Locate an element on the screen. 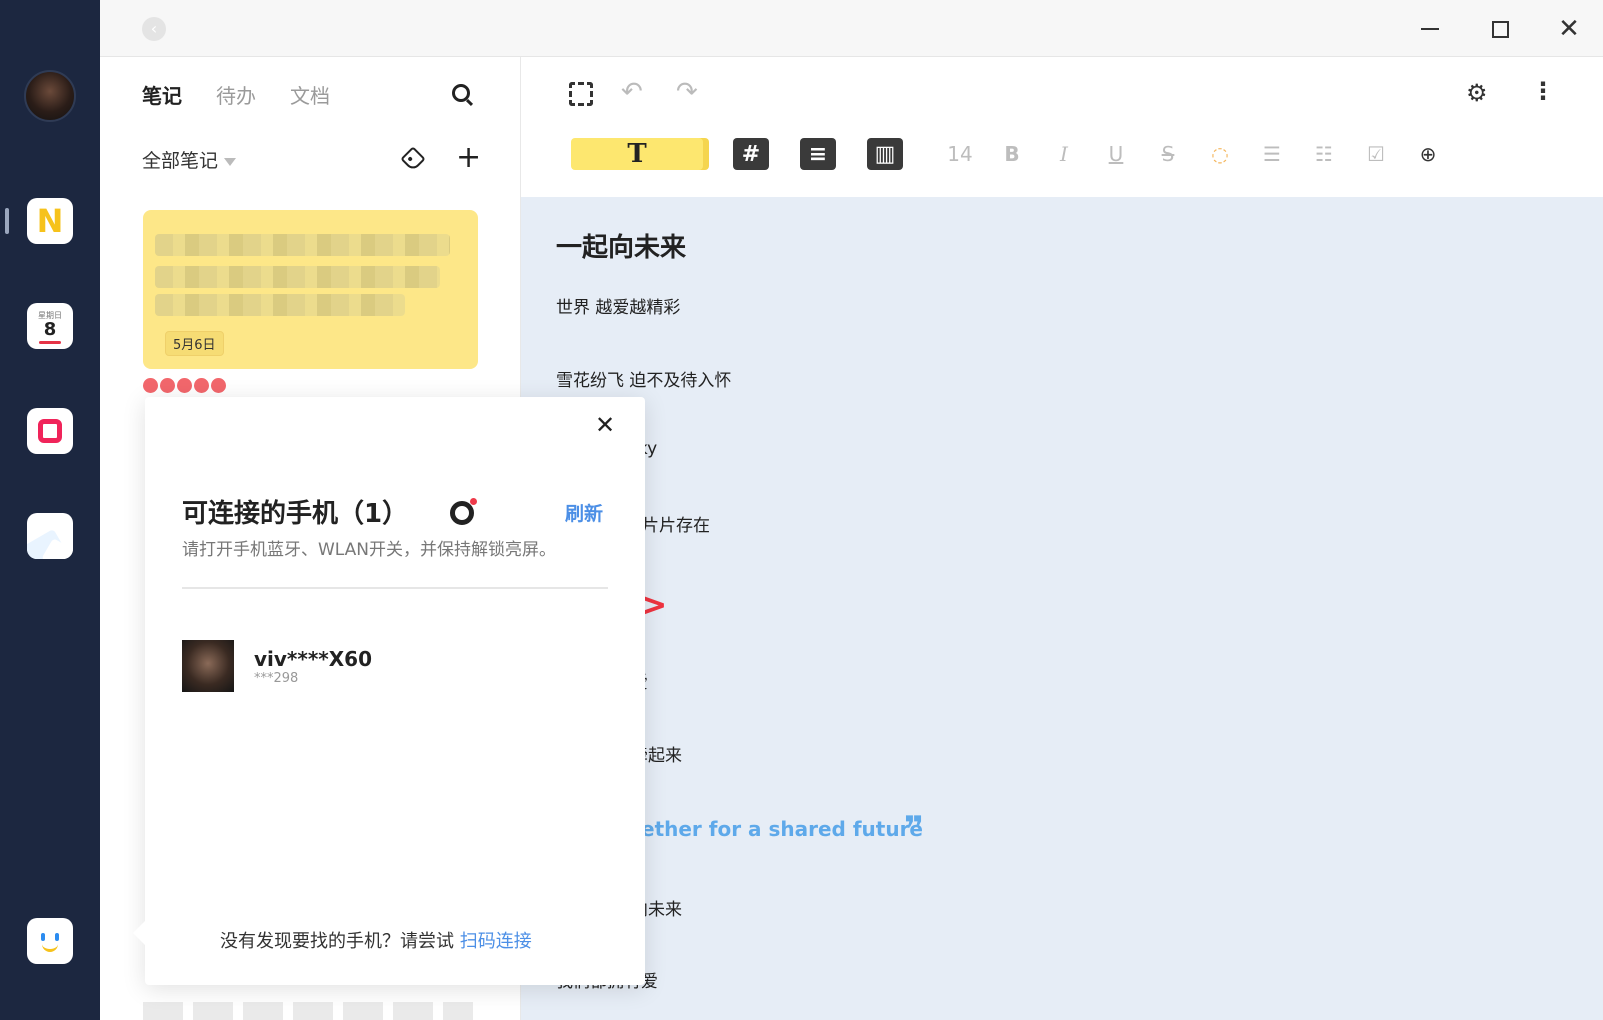 The width and height of the screenshot is (1603, 1020). chevron-down-icon is located at coordinates (230, 161).